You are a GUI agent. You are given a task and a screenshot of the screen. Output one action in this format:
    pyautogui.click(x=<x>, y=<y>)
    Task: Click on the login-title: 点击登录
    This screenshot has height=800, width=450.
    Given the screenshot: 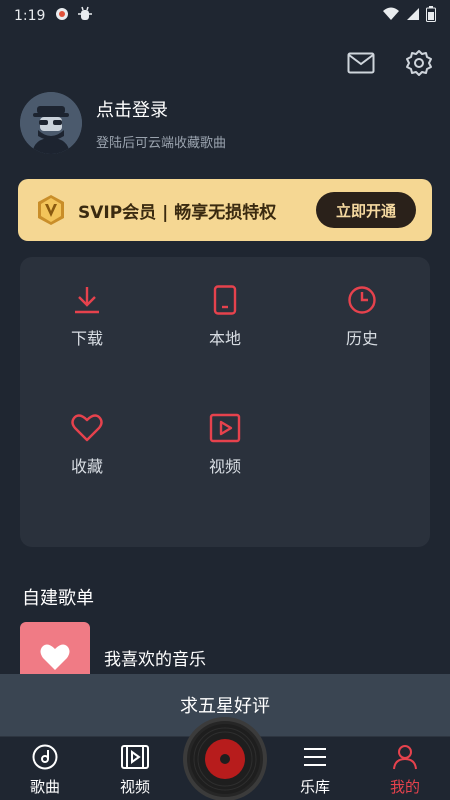 What is the action you would take?
    pyautogui.click(x=161, y=109)
    